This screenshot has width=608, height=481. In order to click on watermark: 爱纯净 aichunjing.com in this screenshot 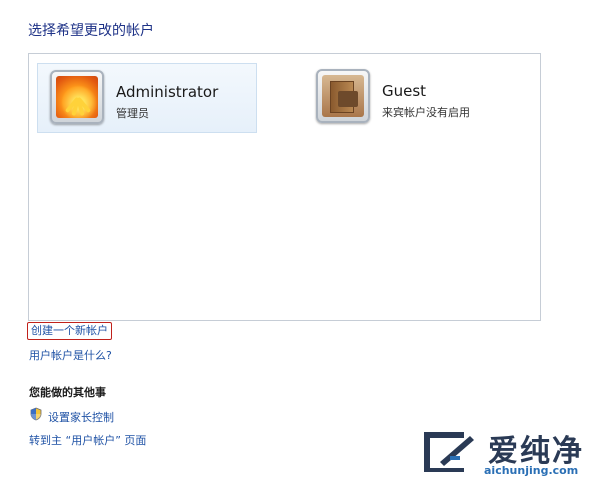, I will do `click(512, 454)`.